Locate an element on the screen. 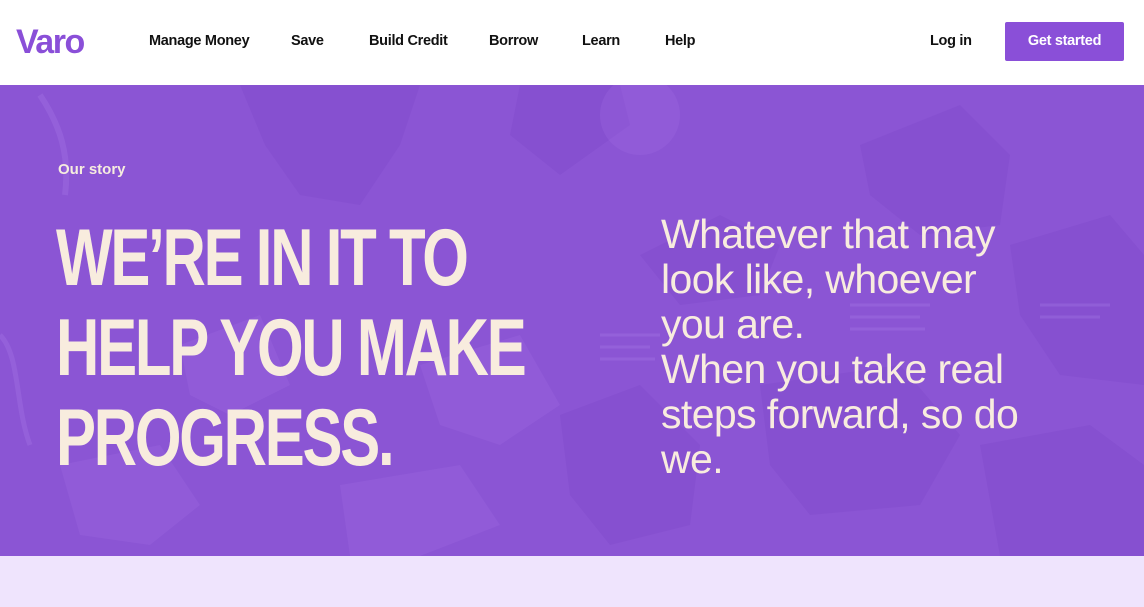 The width and height of the screenshot is (1144, 607). nav-help: Help is located at coordinates (695, 41).